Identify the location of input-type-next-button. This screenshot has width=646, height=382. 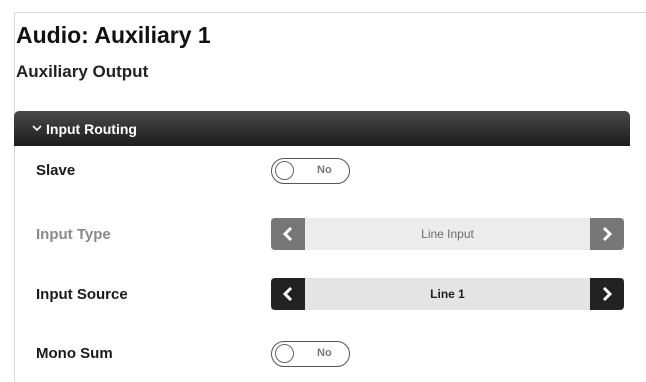
(607, 234).